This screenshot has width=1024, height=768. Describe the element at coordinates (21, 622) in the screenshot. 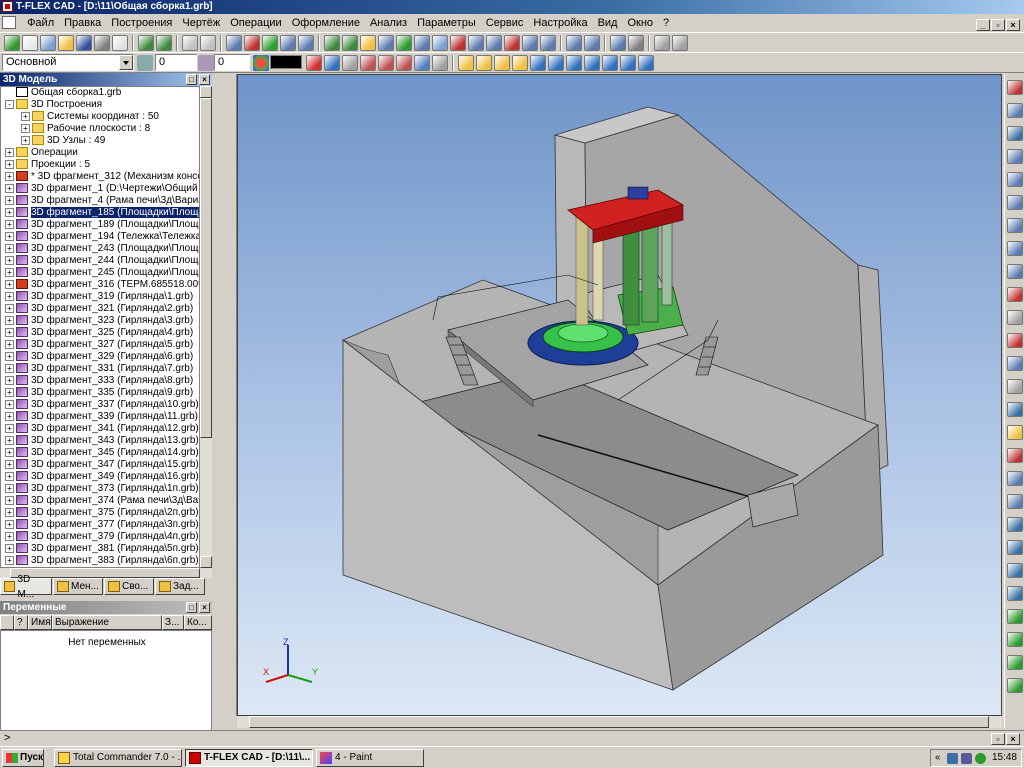

I see `vars-column-header: ?` at that location.